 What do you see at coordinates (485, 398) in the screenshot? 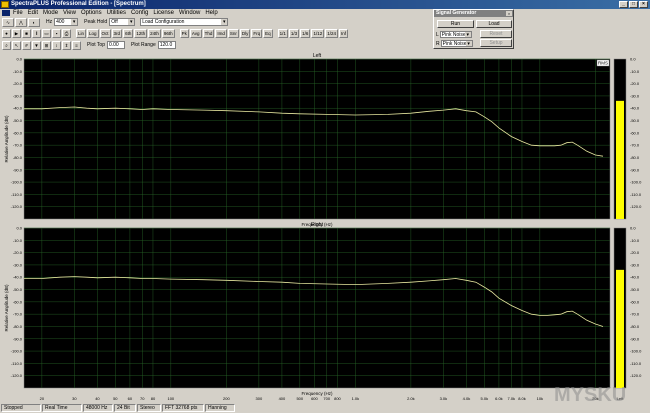
I see `x-tick-label: 5.0k` at bounding box center [485, 398].